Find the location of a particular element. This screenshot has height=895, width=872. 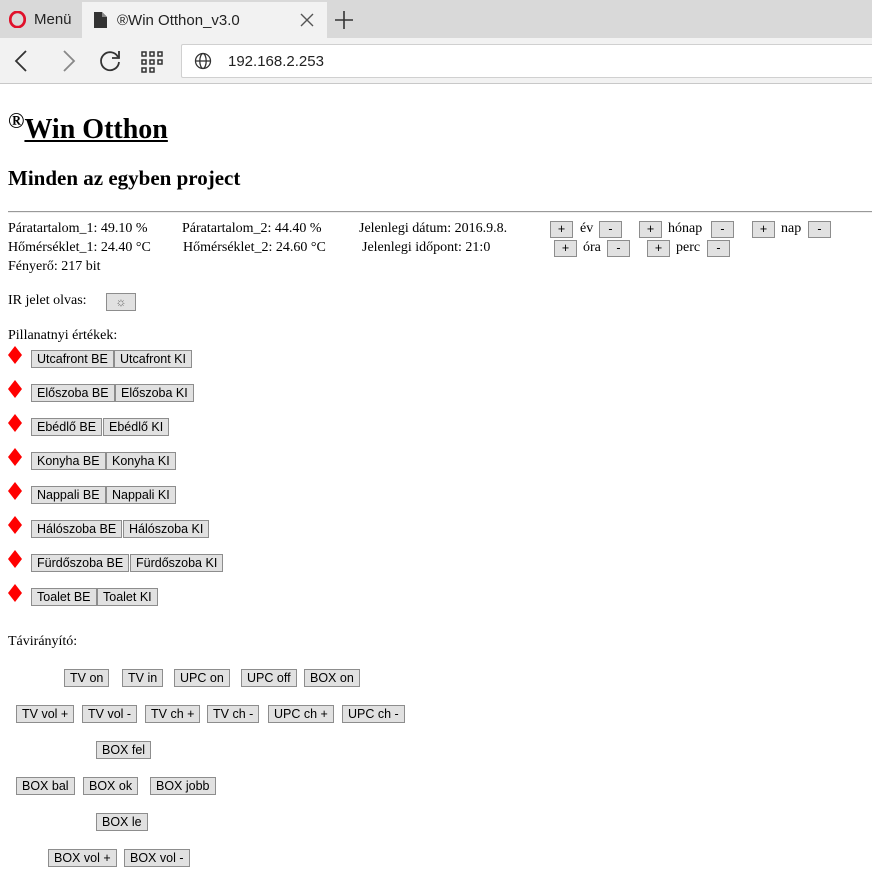

room-on-button: Hálószoba BE is located at coordinates (77, 529).